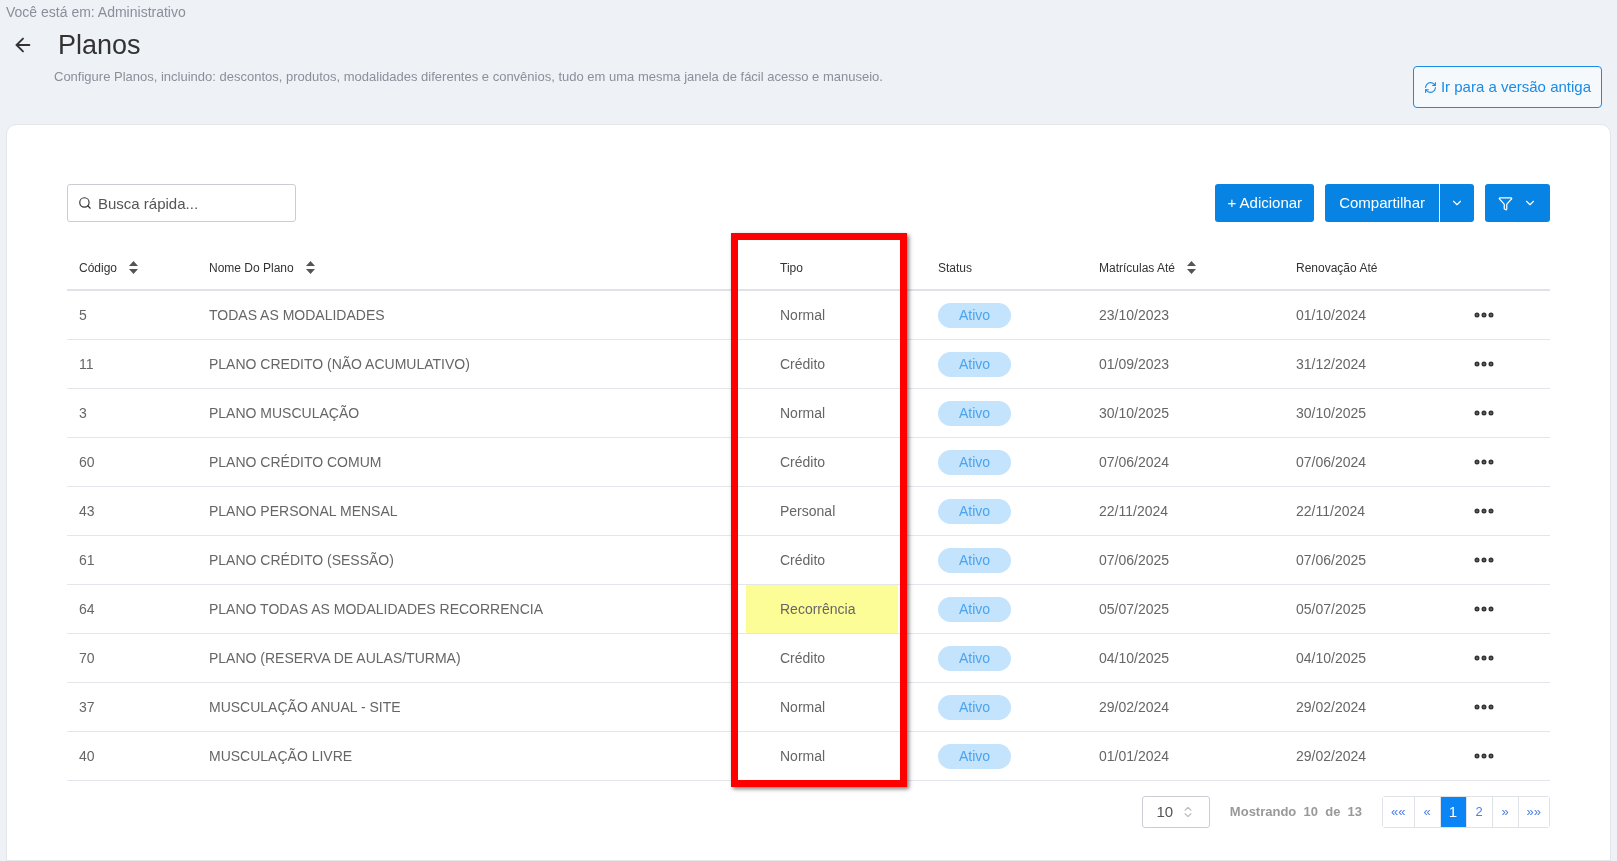 This screenshot has height=861, width=1617. Describe the element at coordinates (1337, 268) in the screenshot. I see `column-header: Renovação Até` at that location.